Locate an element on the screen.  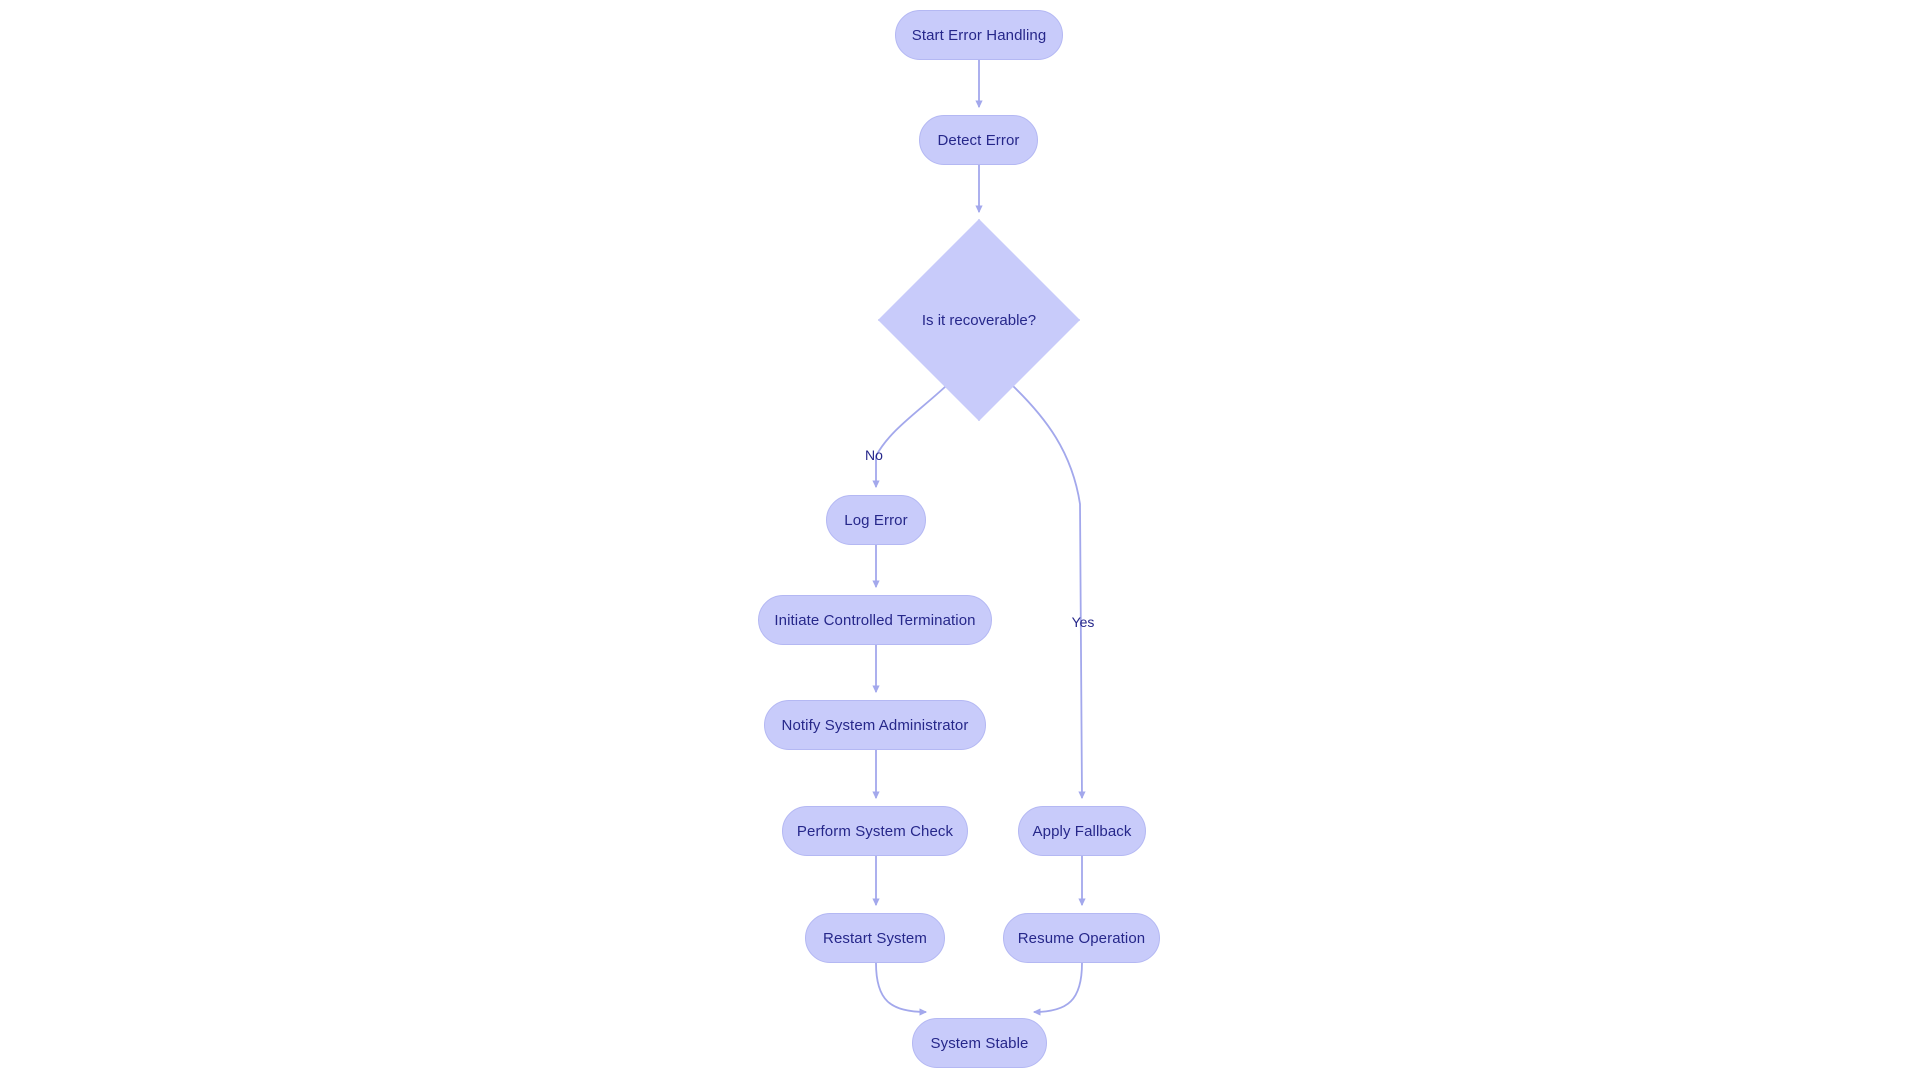
node-label-start: Start Error Handling is located at coordinates (979, 35).